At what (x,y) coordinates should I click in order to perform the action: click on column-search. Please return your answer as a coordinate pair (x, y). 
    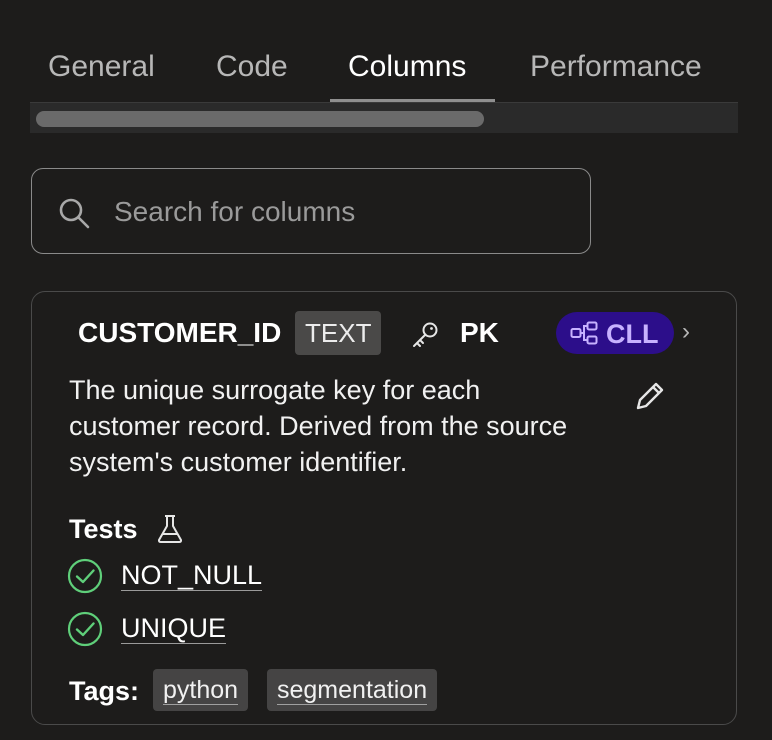
    Looking at the image, I should click on (311, 211).